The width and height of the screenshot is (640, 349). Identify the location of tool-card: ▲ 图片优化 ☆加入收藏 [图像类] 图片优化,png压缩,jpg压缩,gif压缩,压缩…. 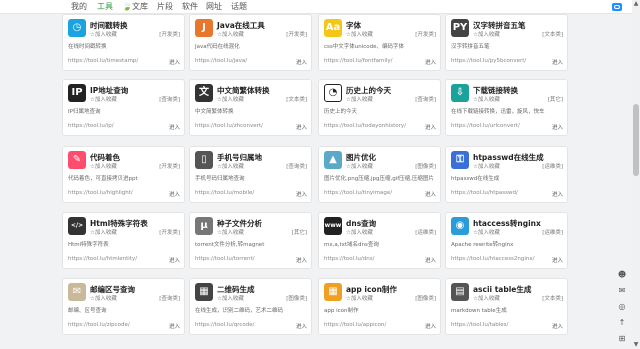
(379, 174).